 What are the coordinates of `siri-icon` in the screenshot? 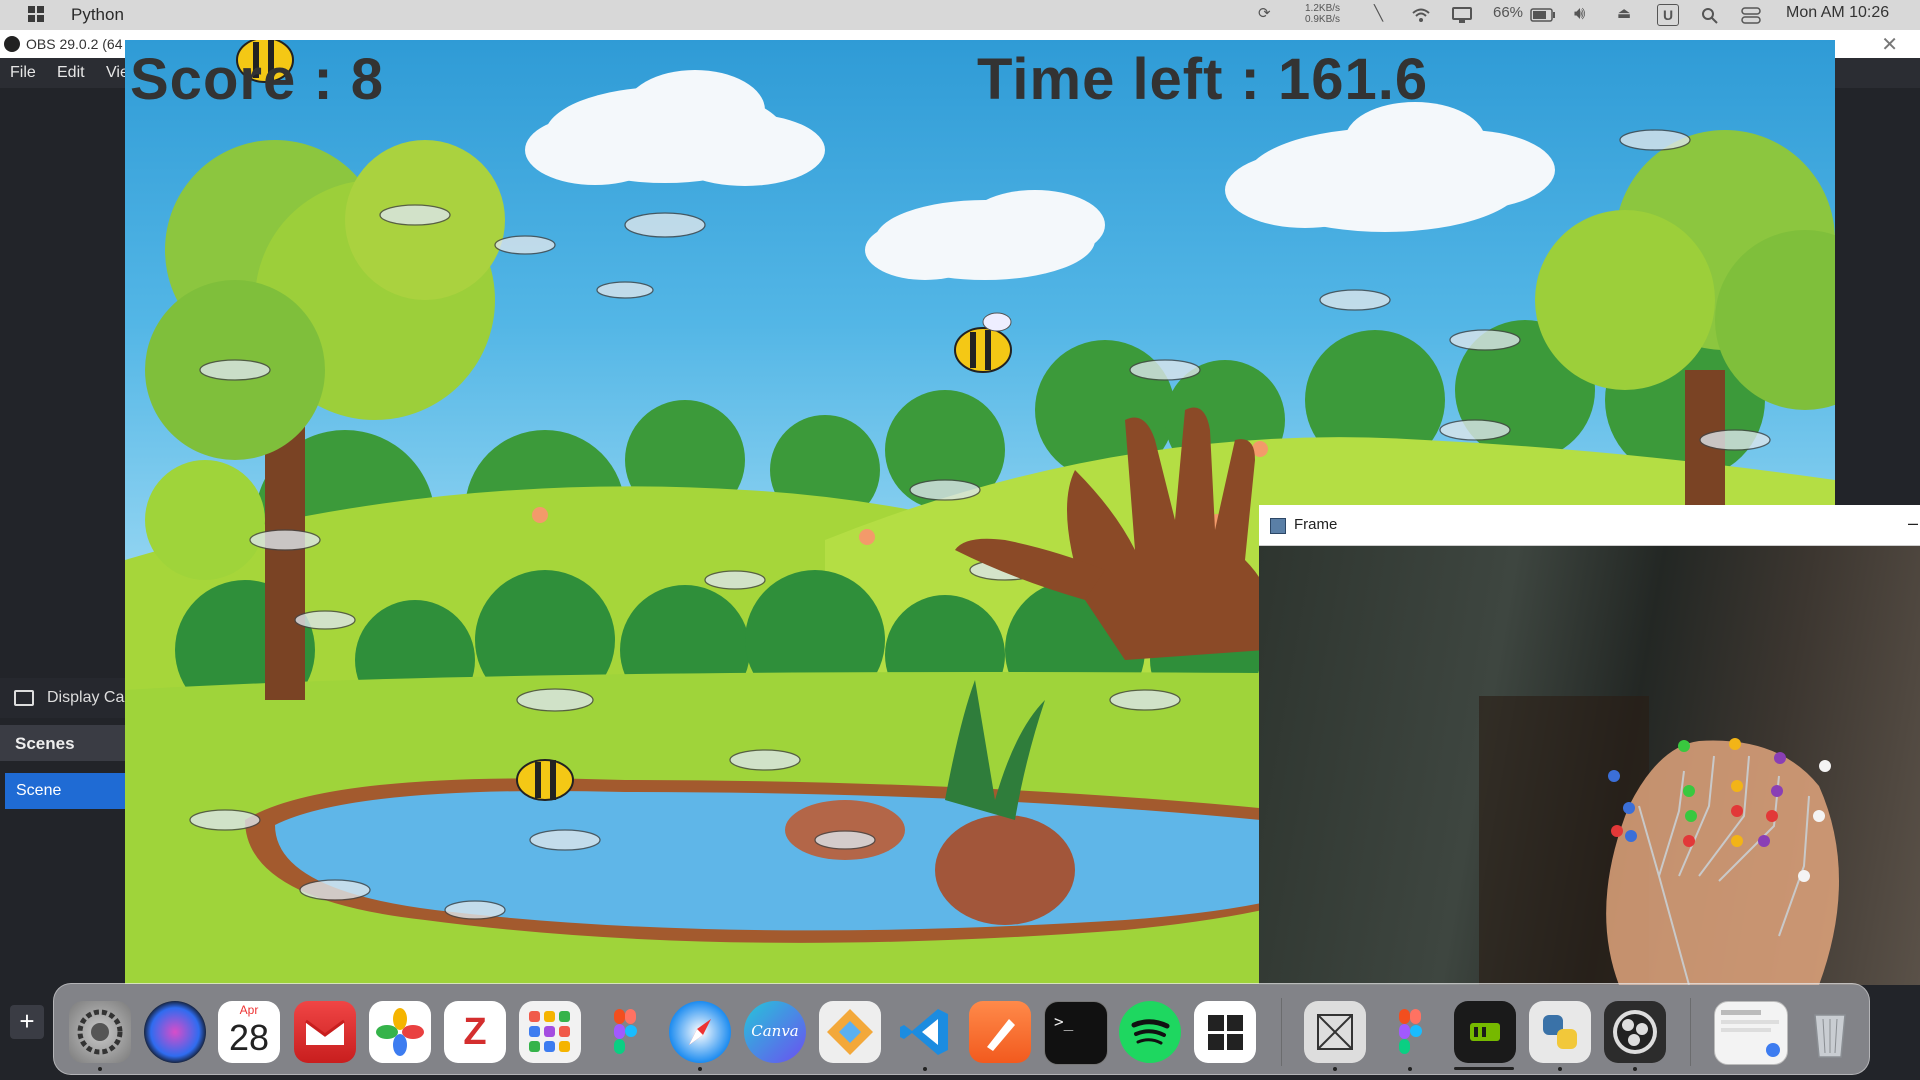 It's located at (175, 1032).